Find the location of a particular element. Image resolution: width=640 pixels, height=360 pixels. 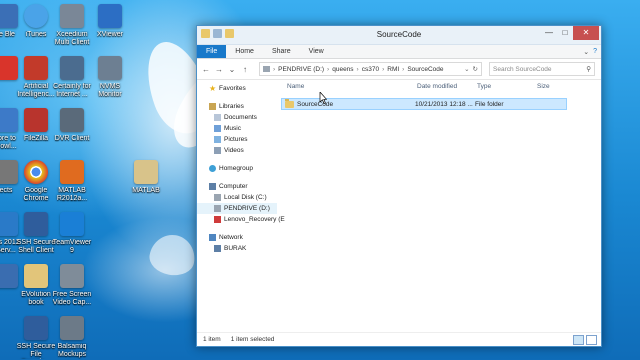

terminal-icon is located at coordinates (36, 224).